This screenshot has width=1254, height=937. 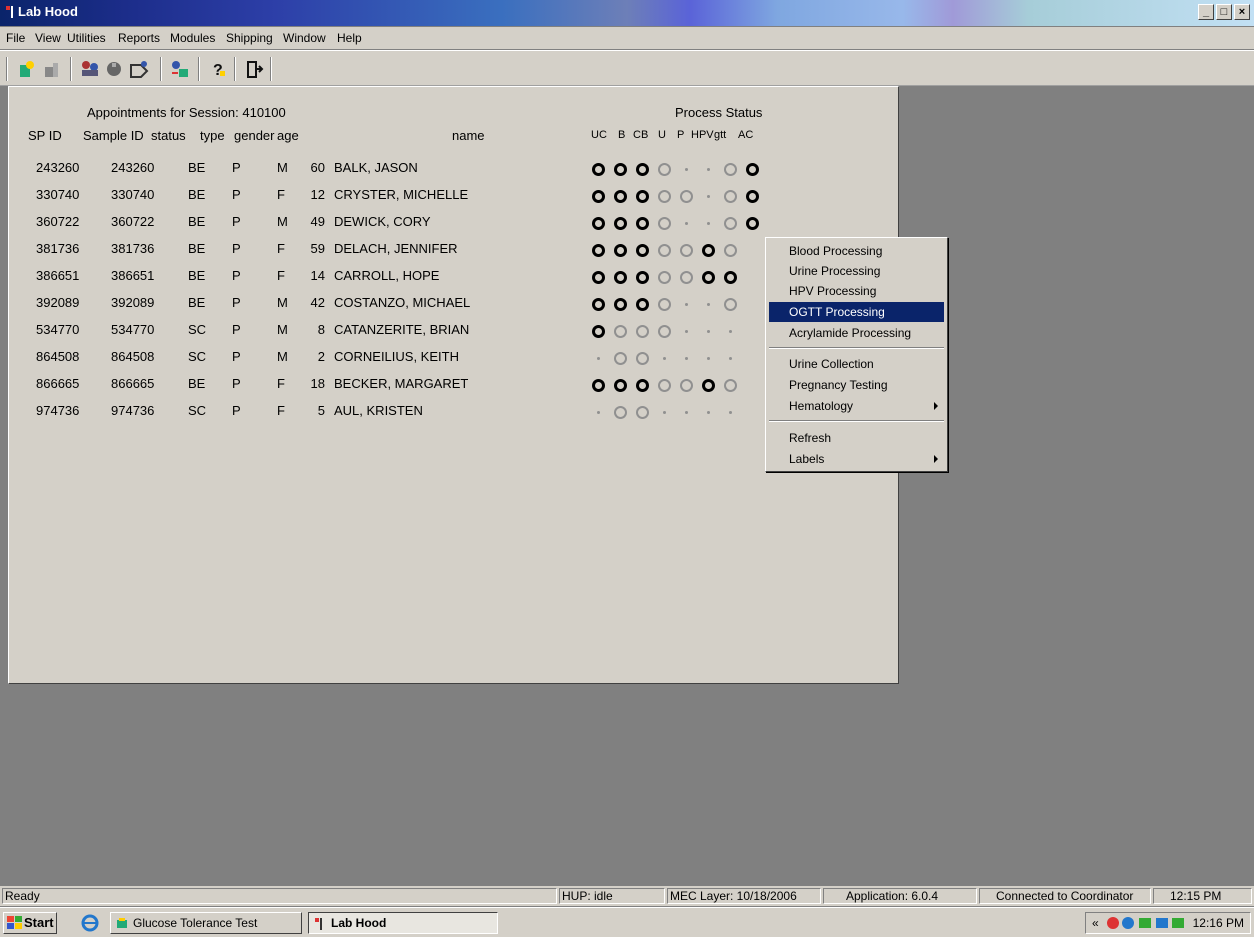 What do you see at coordinates (1242, 12) in the screenshot?
I see `close-button: ×` at bounding box center [1242, 12].